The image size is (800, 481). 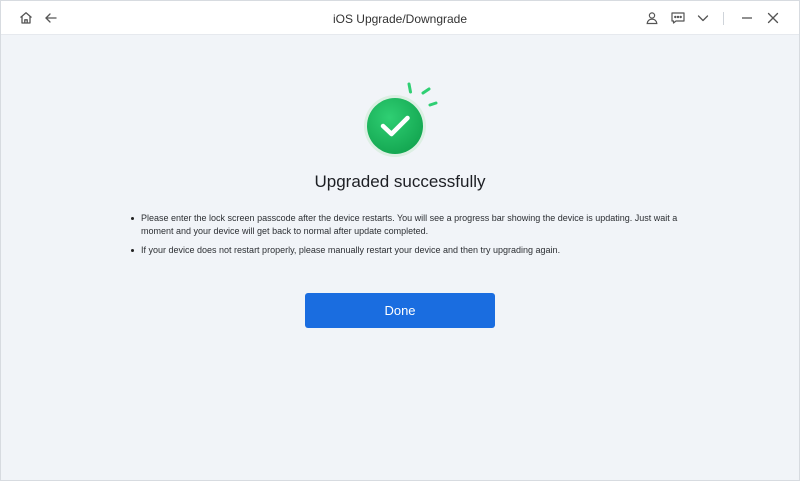 What do you see at coordinates (652, 18) in the screenshot?
I see `account-icon` at bounding box center [652, 18].